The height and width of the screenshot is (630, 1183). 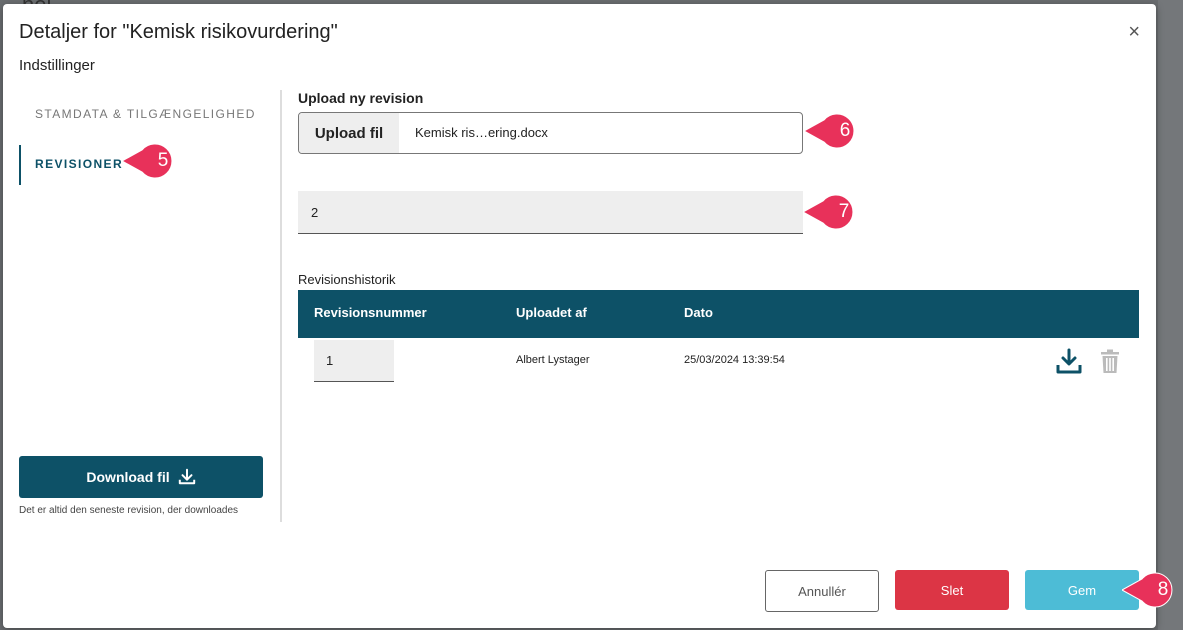 What do you see at coordinates (178, 32) in the screenshot?
I see `modal-title: Detaljer for "Kemisk risikovurdering"` at bounding box center [178, 32].